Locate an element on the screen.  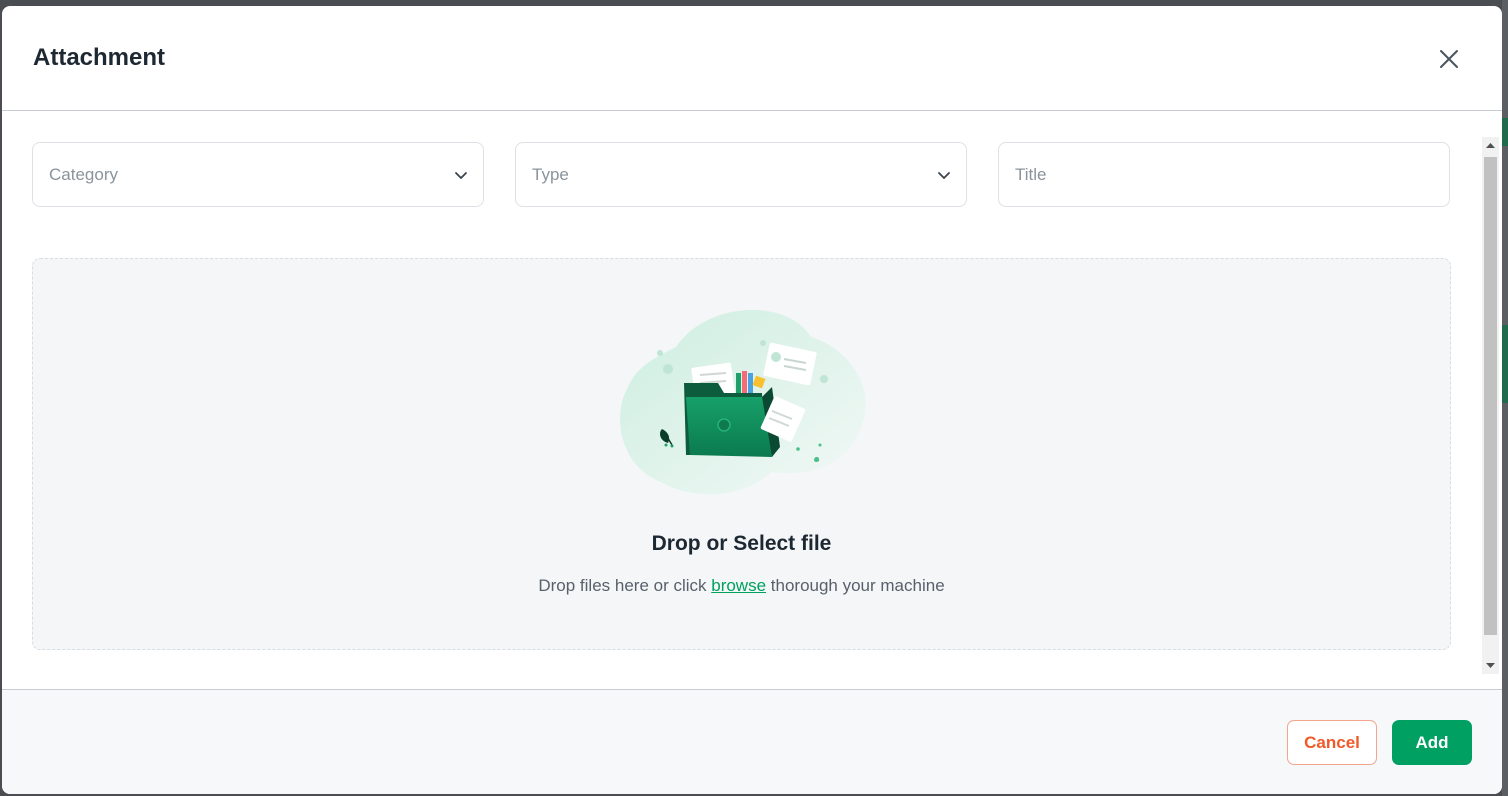
modal-header: Attachment is located at coordinates (752, 58).